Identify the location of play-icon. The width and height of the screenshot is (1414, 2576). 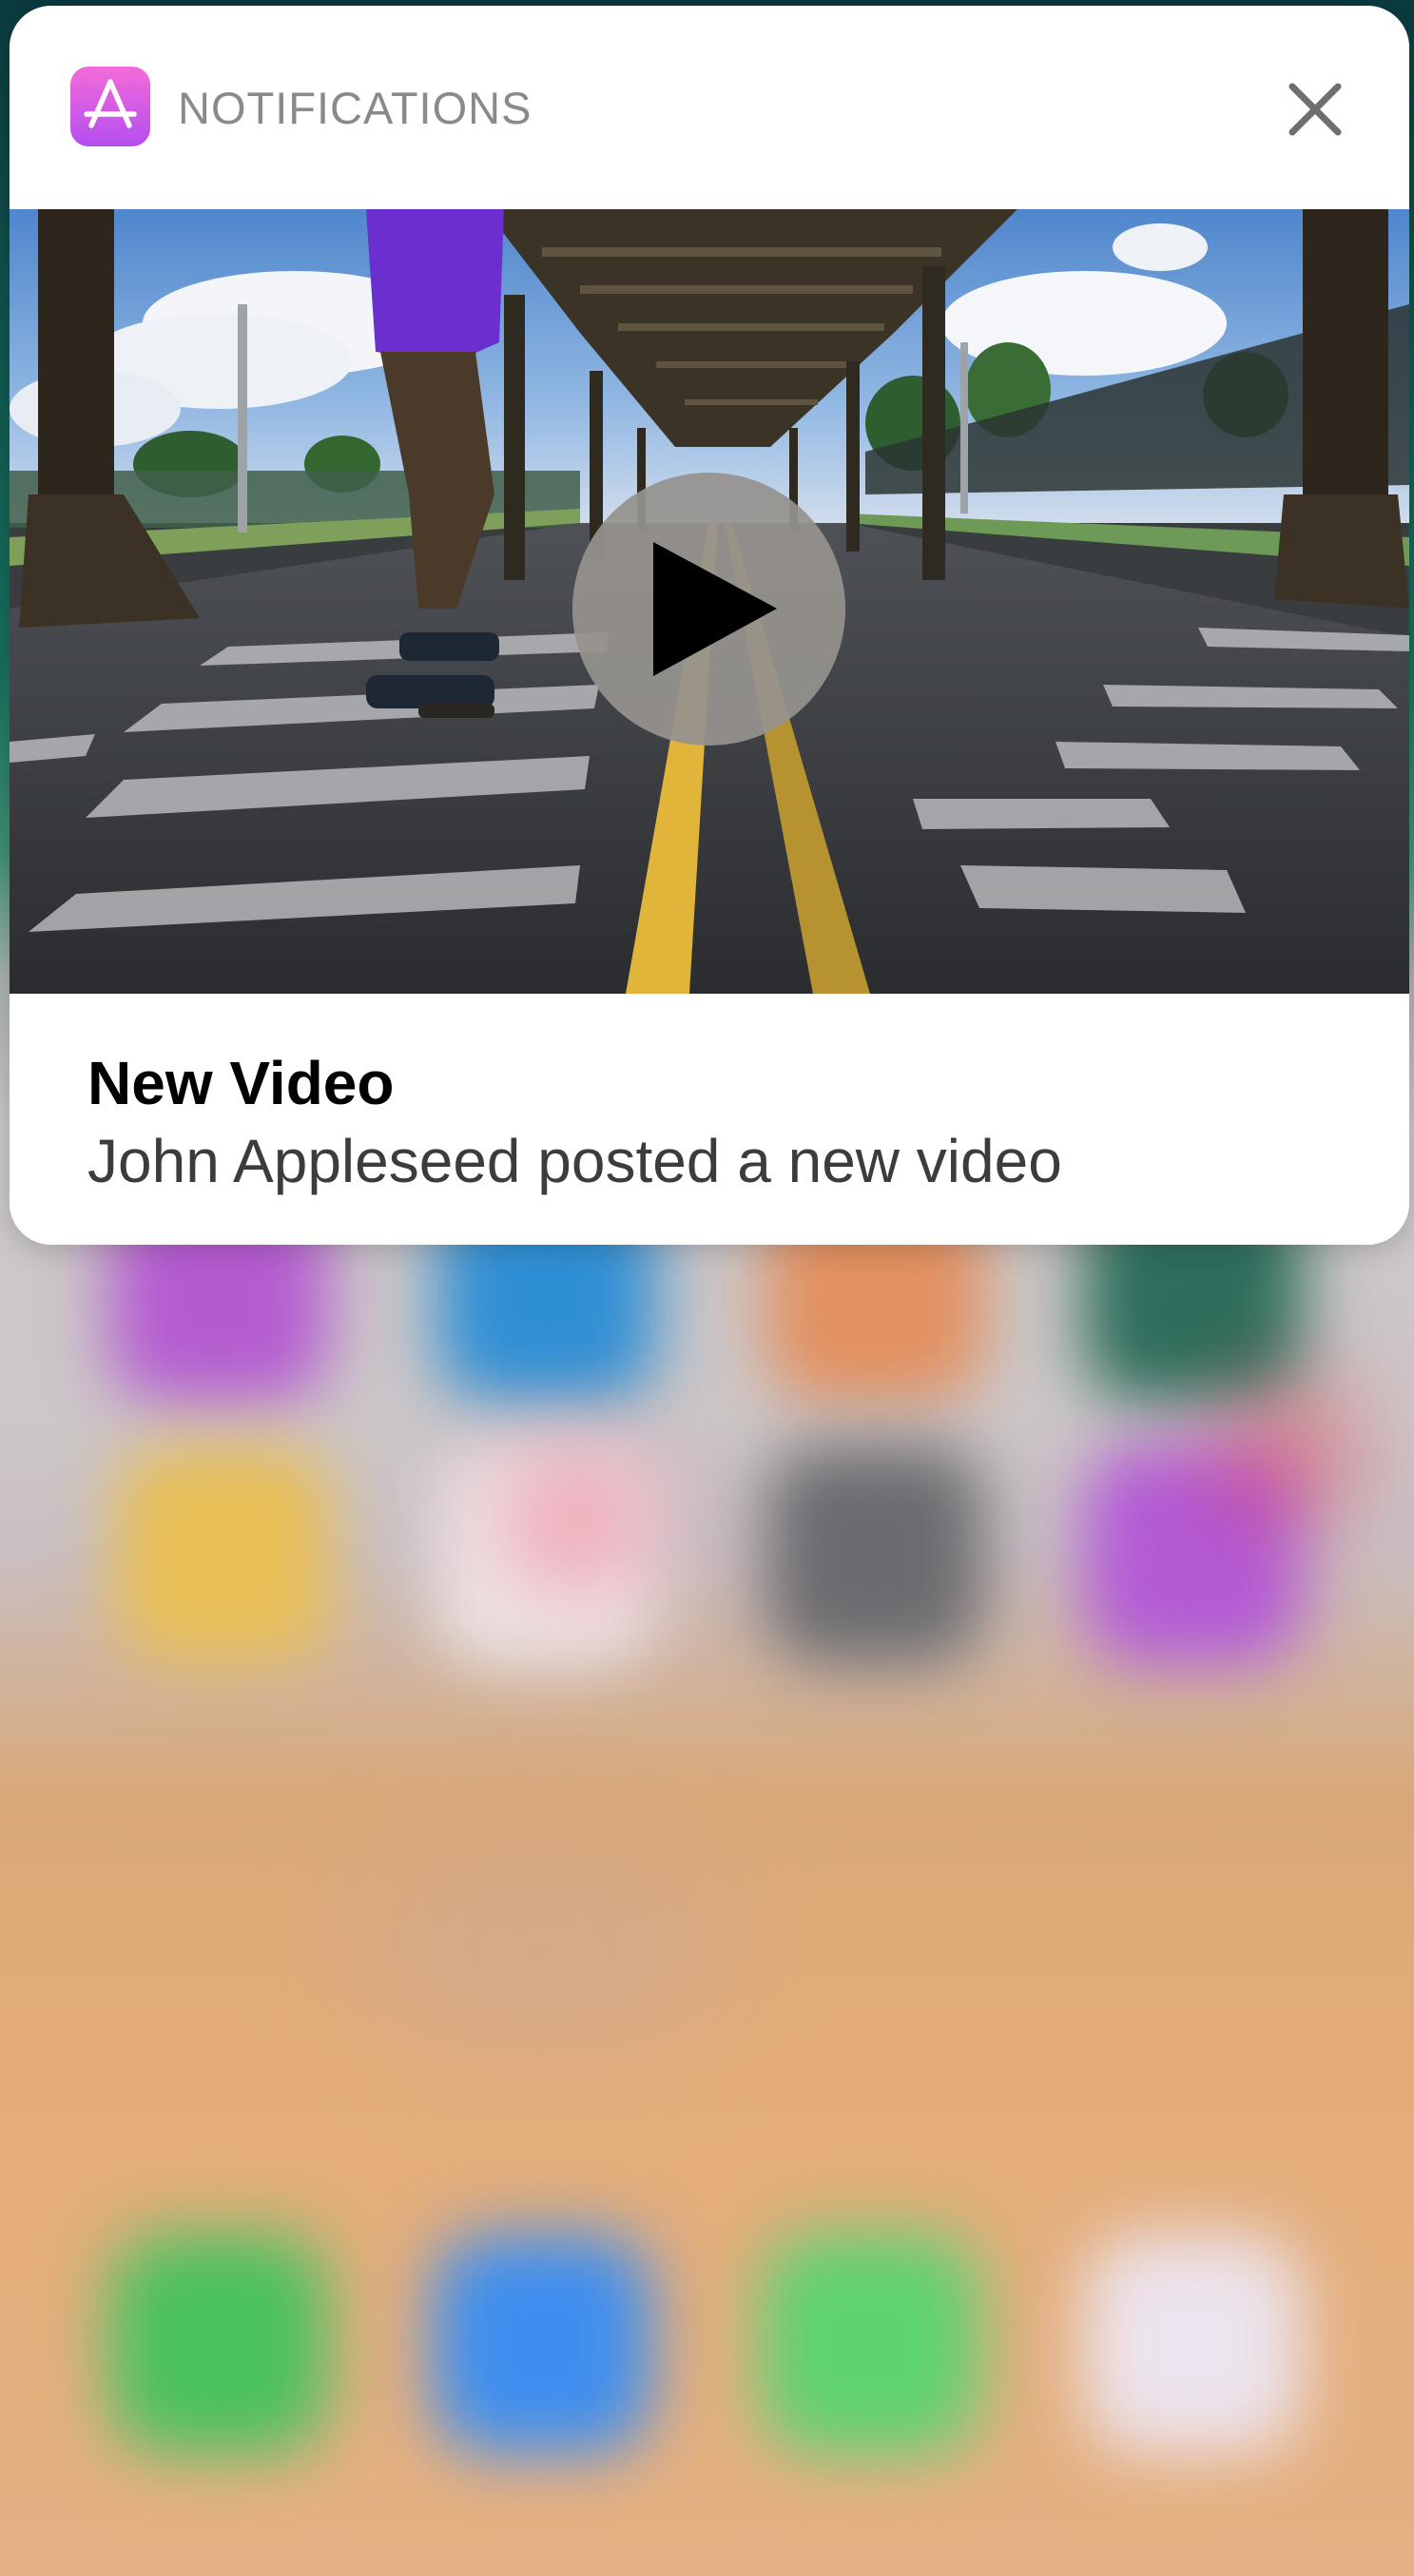
(715, 609).